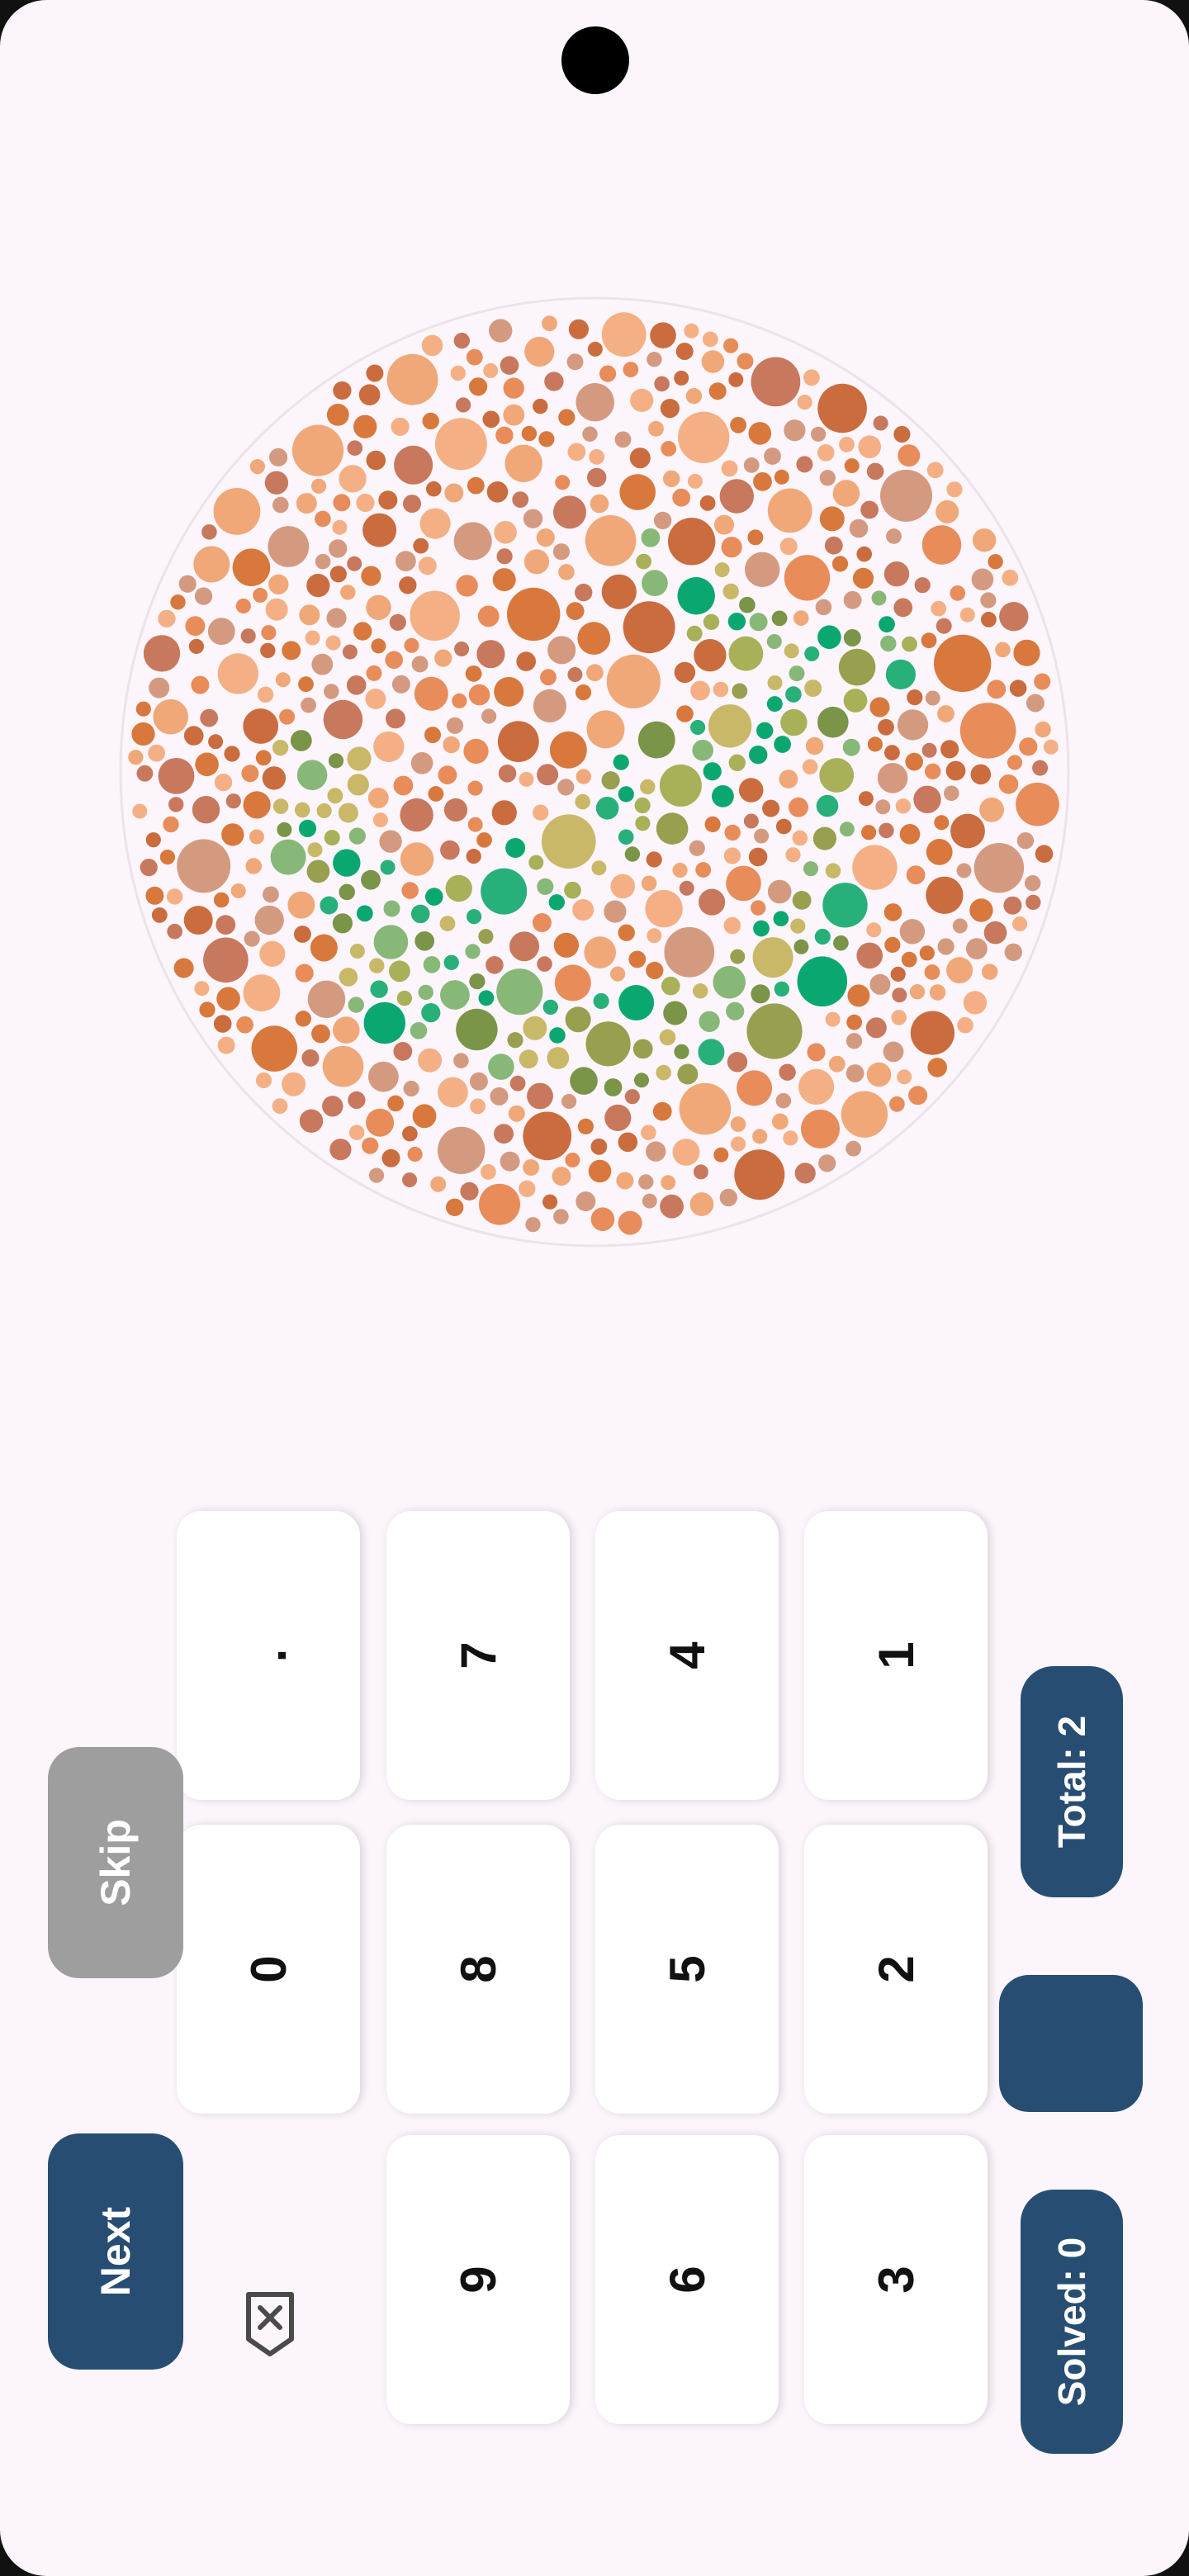 This screenshot has height=2576, width=1189. Describe the element at coordinates (896, 1969) in the screenshot. I see `key-2: 2` at that location.